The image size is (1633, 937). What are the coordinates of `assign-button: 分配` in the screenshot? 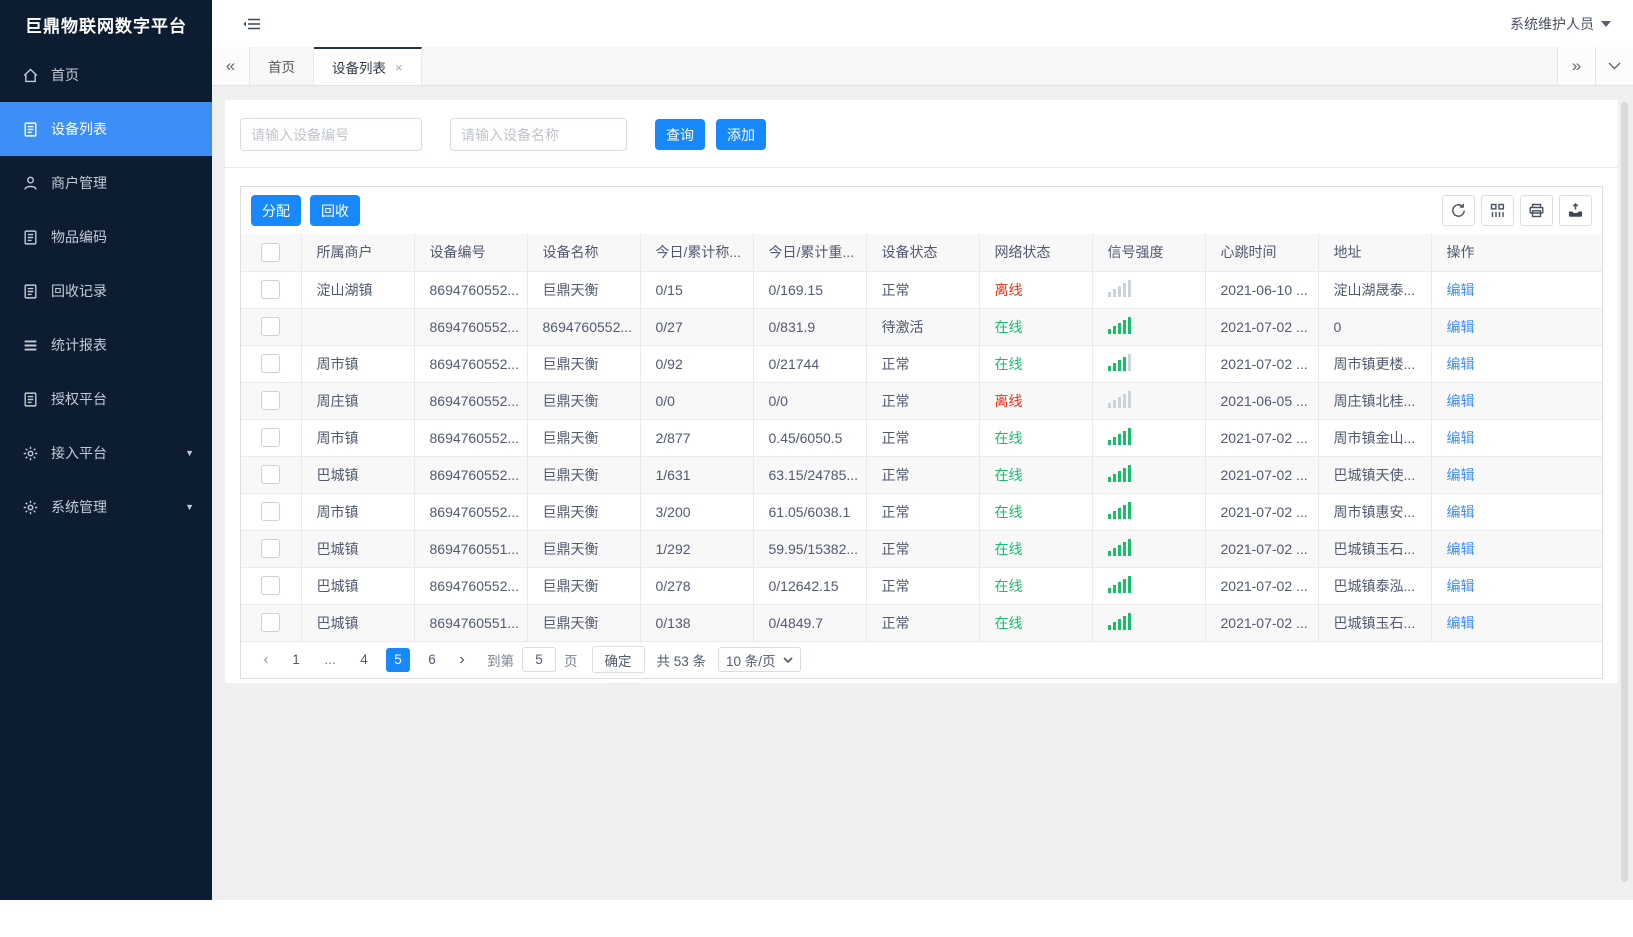 It's located at (276, 210).